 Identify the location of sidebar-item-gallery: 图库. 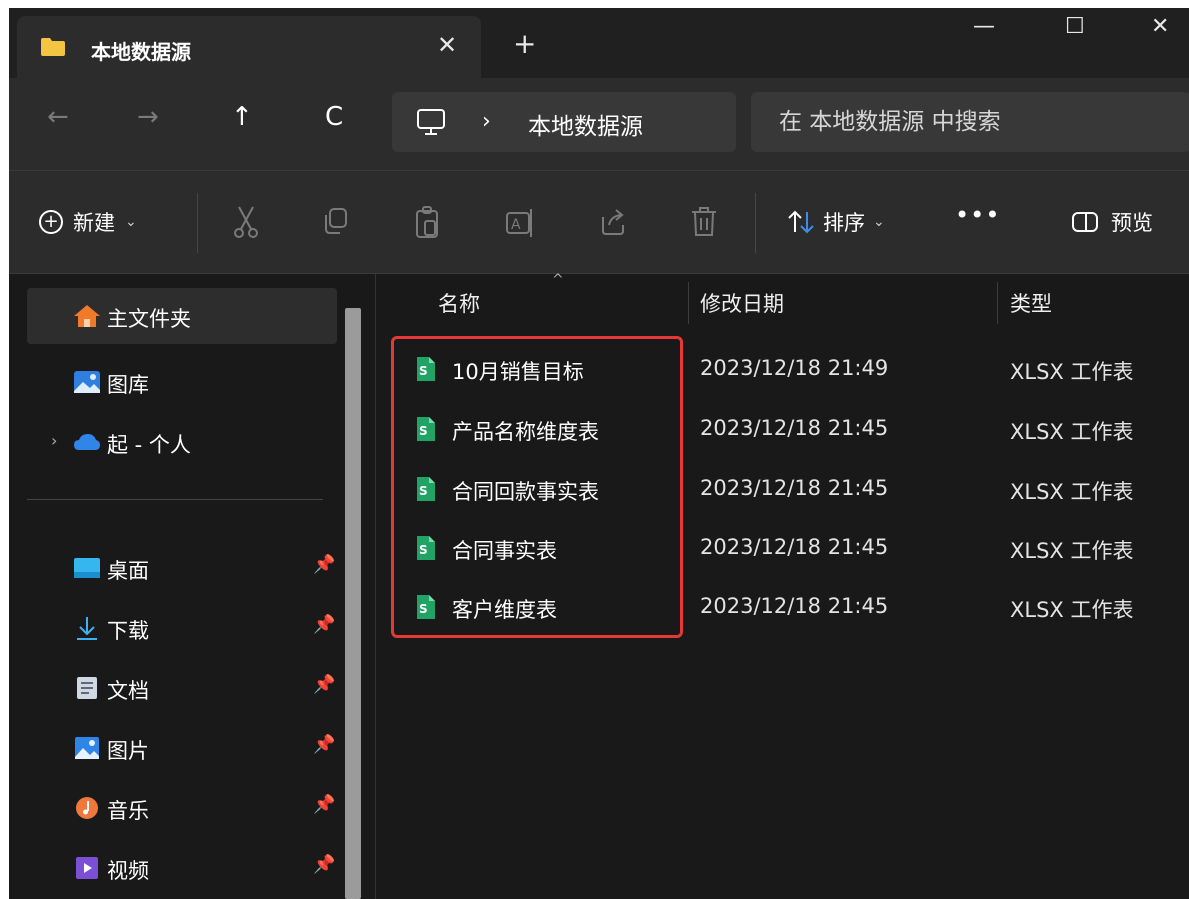
(182, 382).